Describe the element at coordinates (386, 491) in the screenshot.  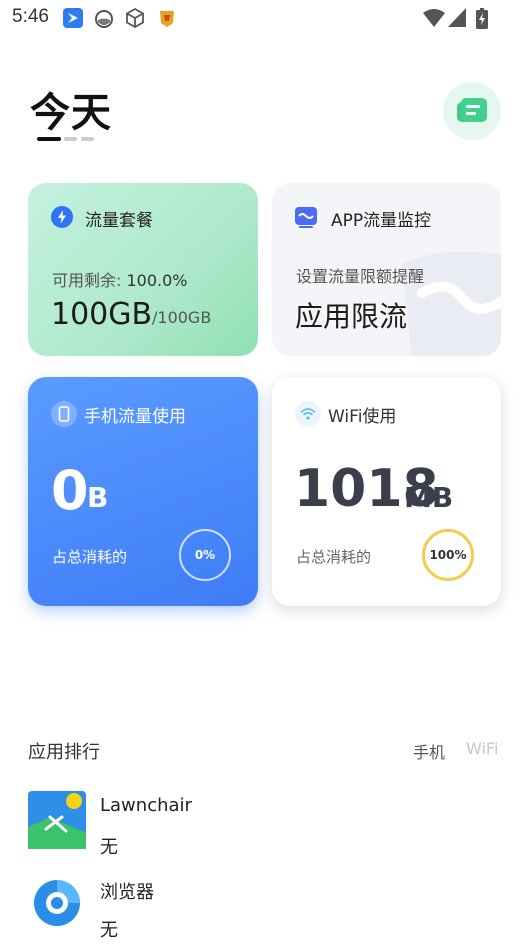
I see `wifi-usage-card: WiFi使用 1018 MB 占总消耗的 100%` at that location.